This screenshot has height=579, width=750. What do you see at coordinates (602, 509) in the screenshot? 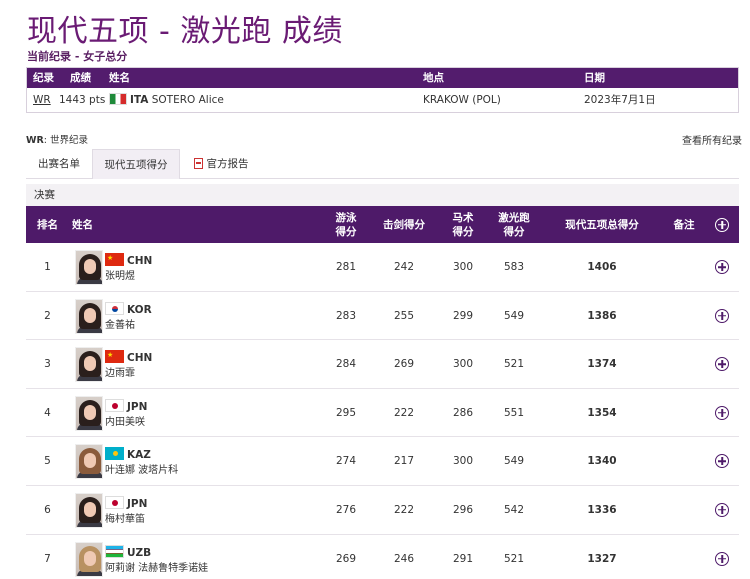
I see `row-total: 1336` at bounding box center [602, 509].